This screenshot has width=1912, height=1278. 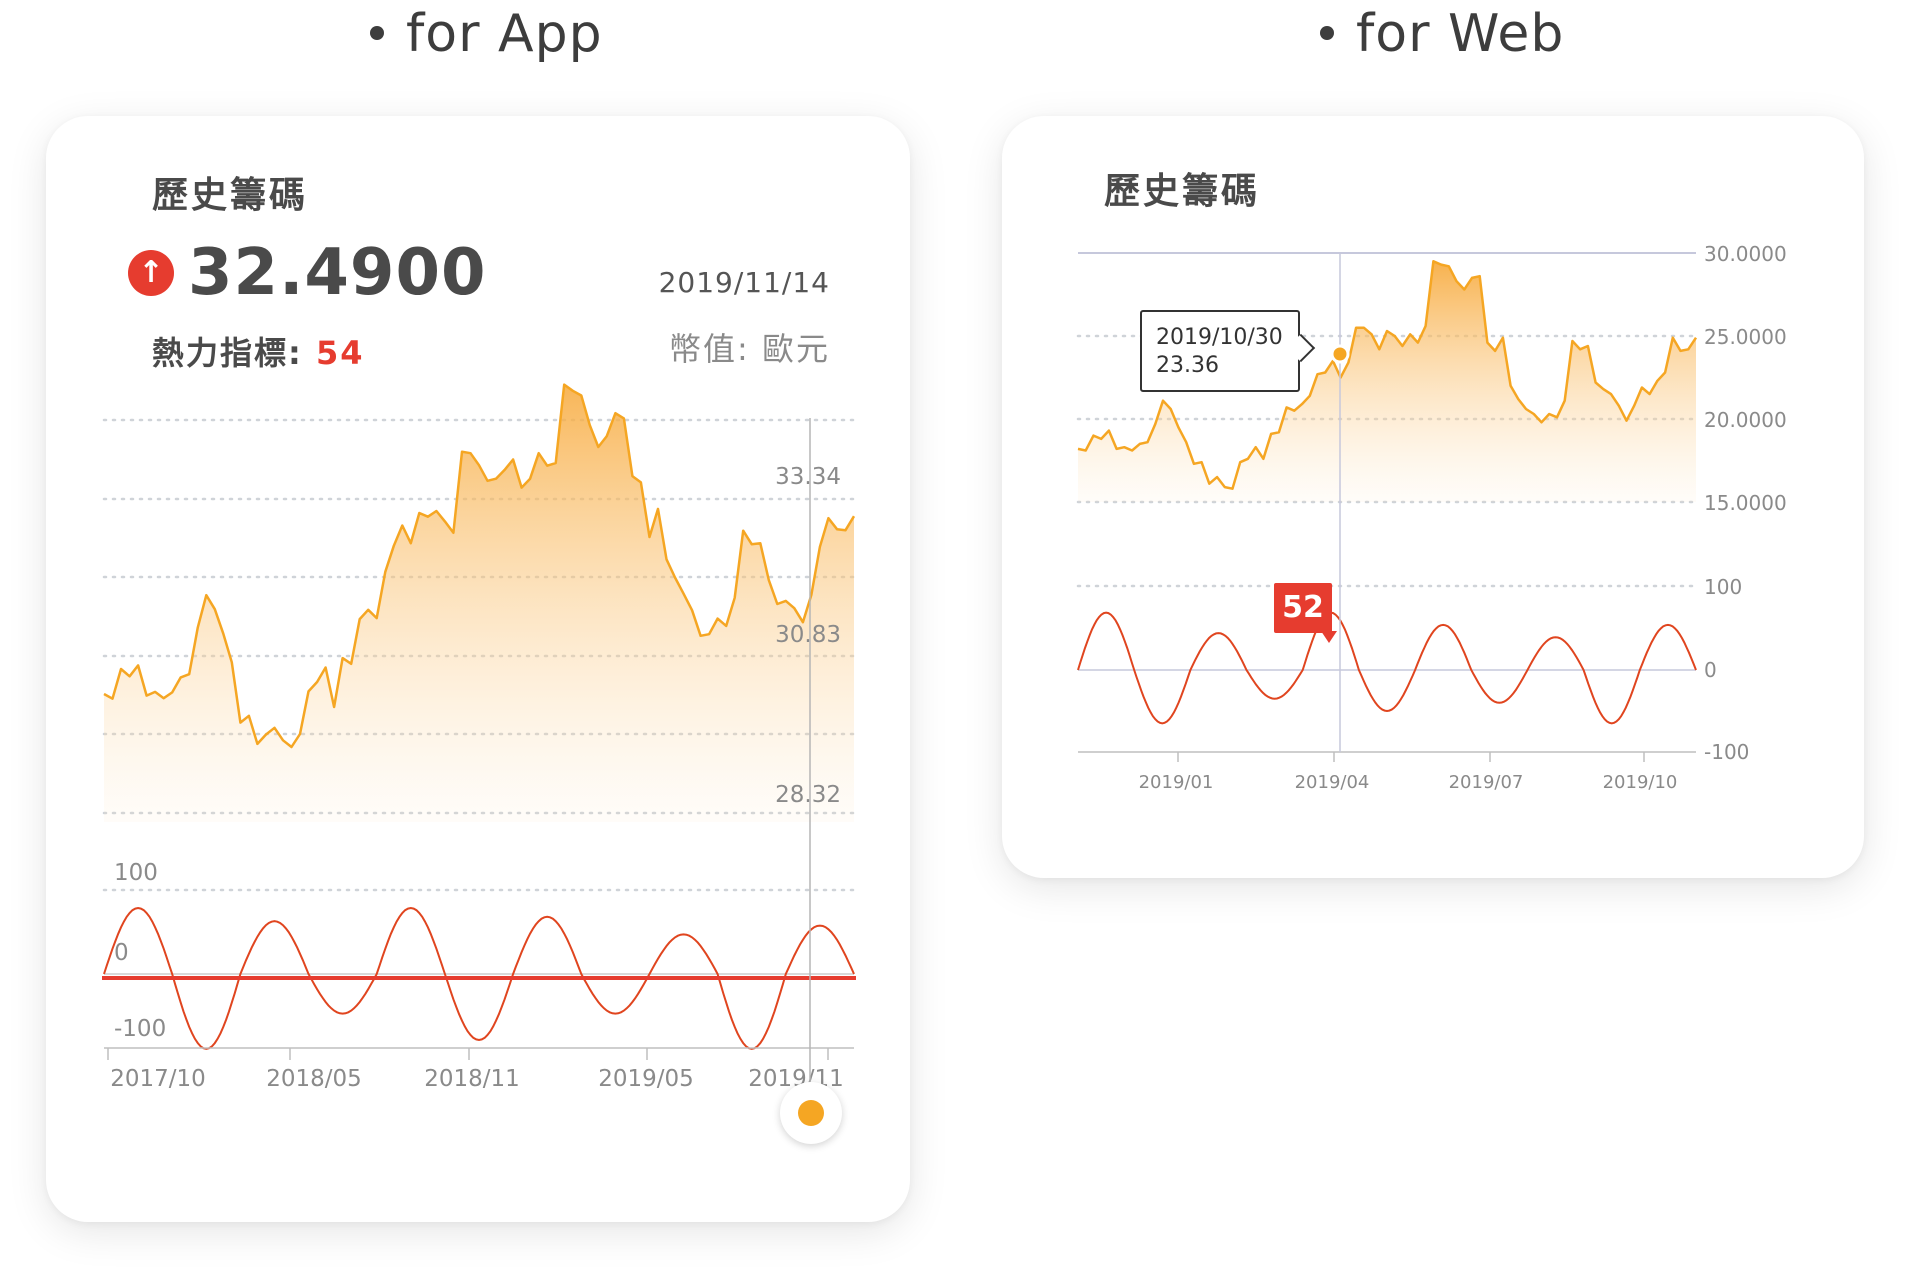 I want to click on x-tick-label: 2019/05, so click(x=646, y=1079).